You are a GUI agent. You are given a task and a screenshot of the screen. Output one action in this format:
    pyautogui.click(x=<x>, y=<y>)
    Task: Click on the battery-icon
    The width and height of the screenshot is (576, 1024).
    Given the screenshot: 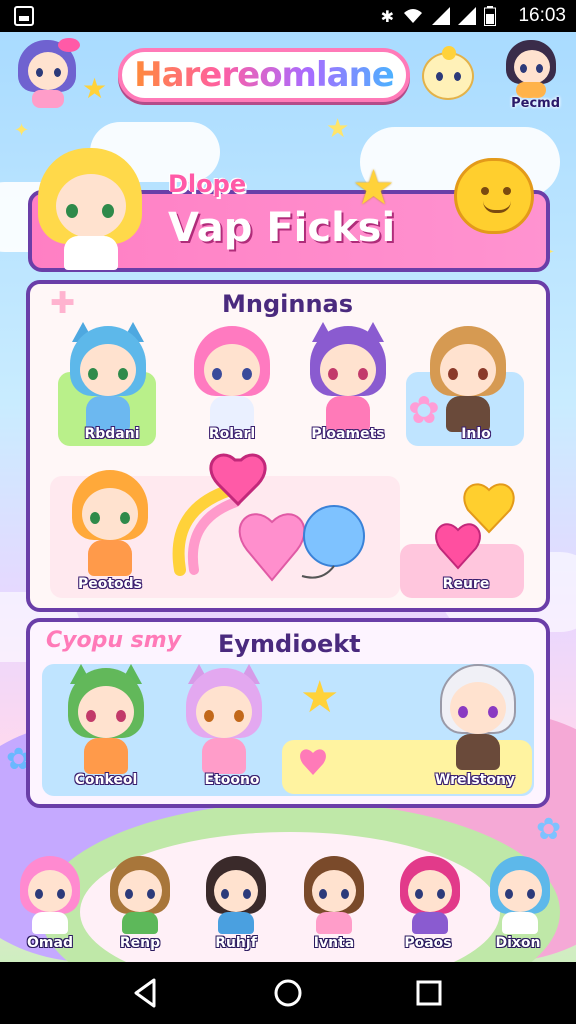 What is the action you would take?
    pyautogui.click(x=490, y=16)
    